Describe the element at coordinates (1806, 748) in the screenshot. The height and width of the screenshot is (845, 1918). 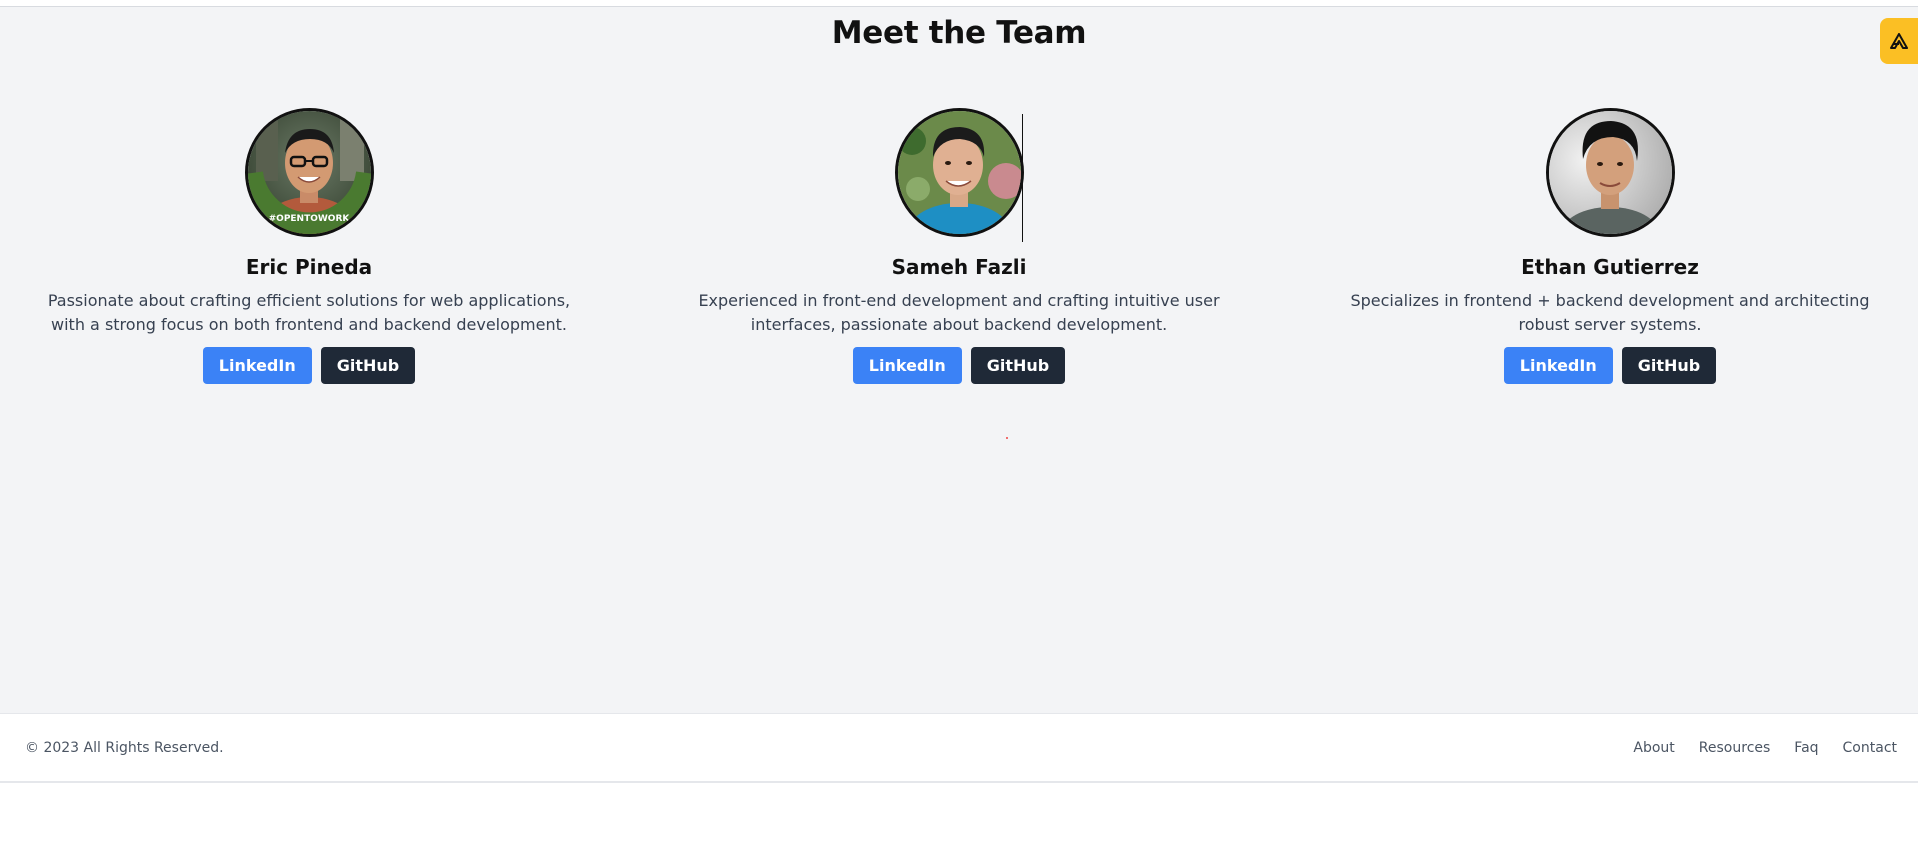
I see `footer-link-faq: Faq` at that location.